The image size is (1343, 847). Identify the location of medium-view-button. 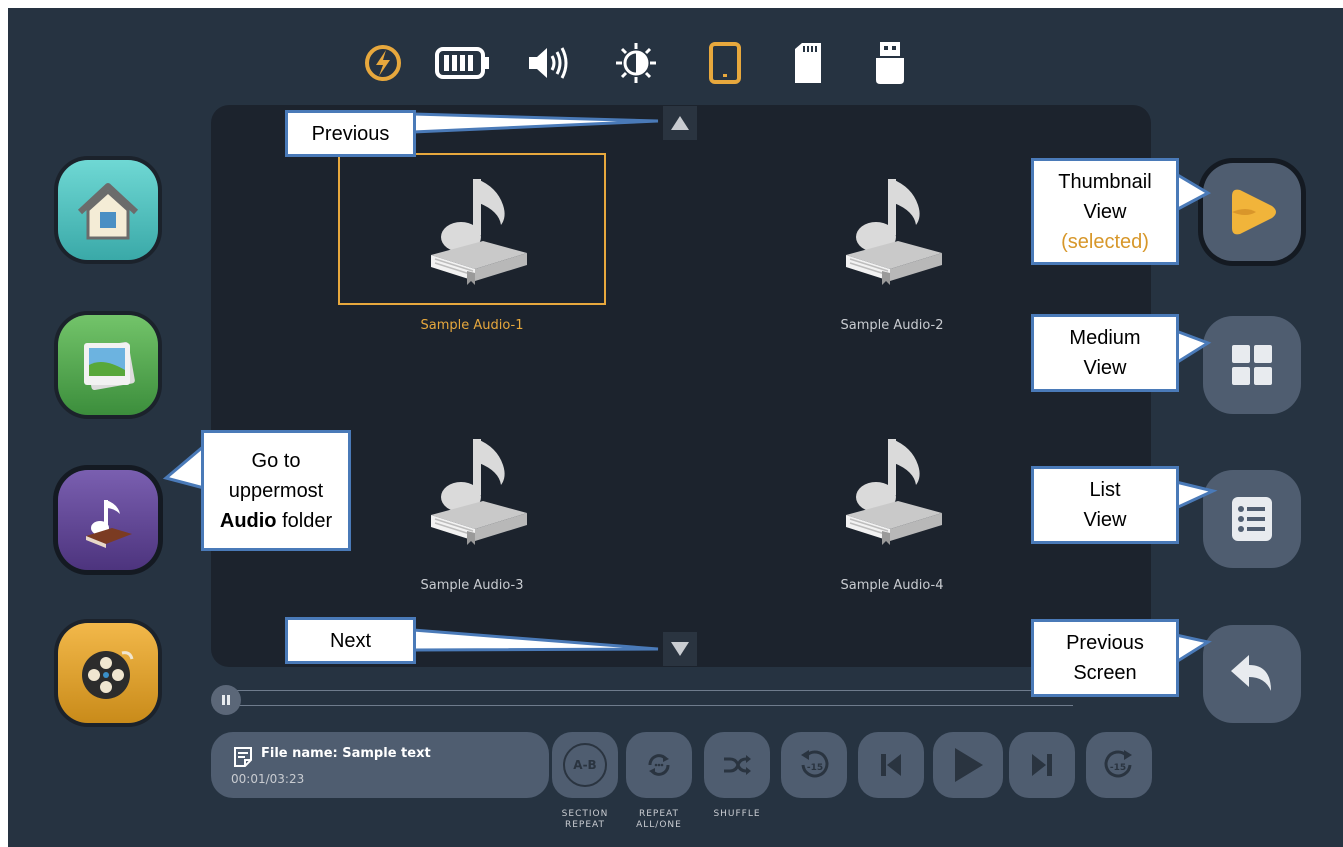
(1252, 365).